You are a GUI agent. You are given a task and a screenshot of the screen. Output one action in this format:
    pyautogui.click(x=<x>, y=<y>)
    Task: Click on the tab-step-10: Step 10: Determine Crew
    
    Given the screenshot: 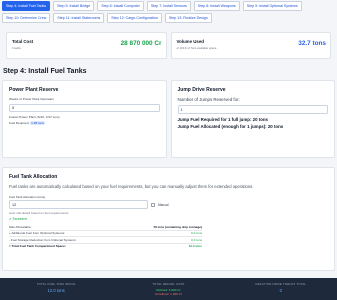 What is the action you would take?
    pyautogui.click(x=26, y=18)
    